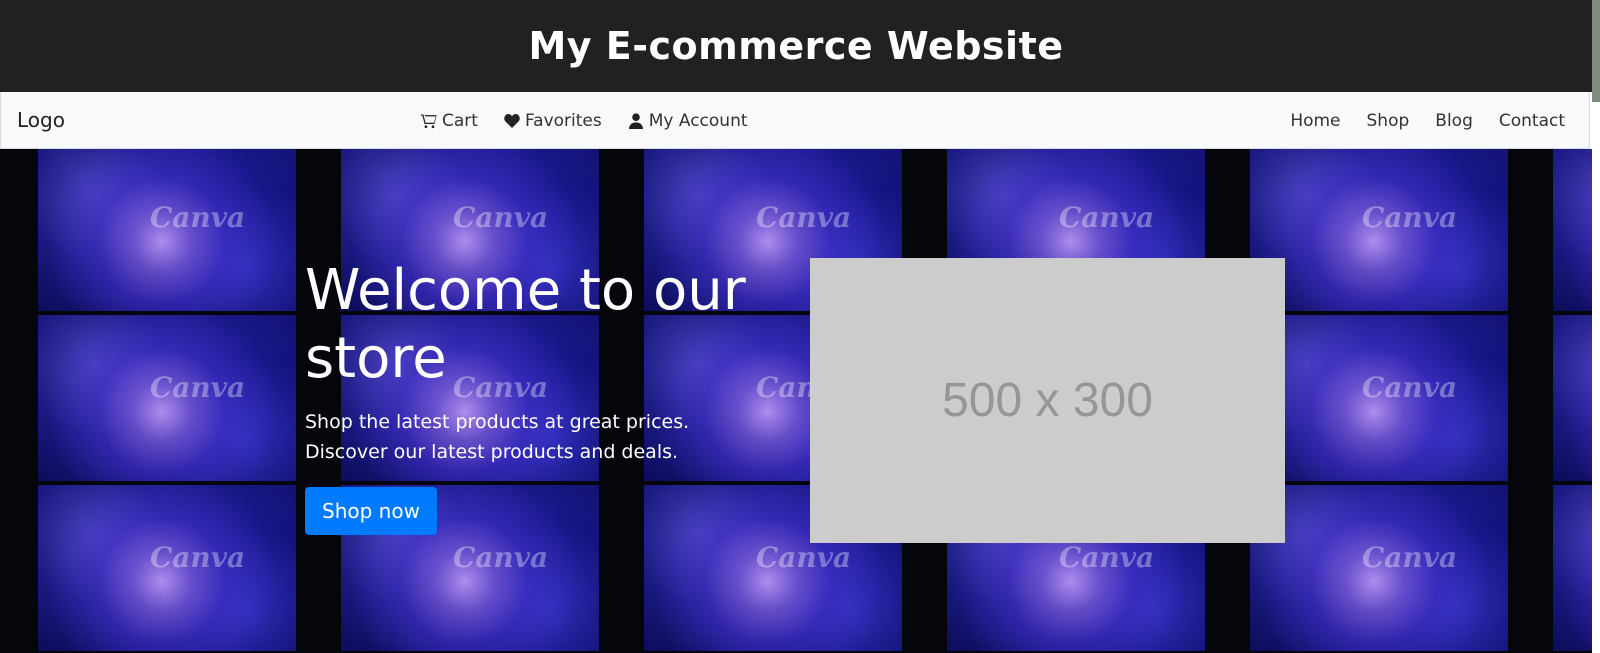 The image size is (1600, 653). What do you see at coordinates (698, 120) in the screenshot?
I see `nav-my-account-label: My Account` at bounding box center [698, 120].